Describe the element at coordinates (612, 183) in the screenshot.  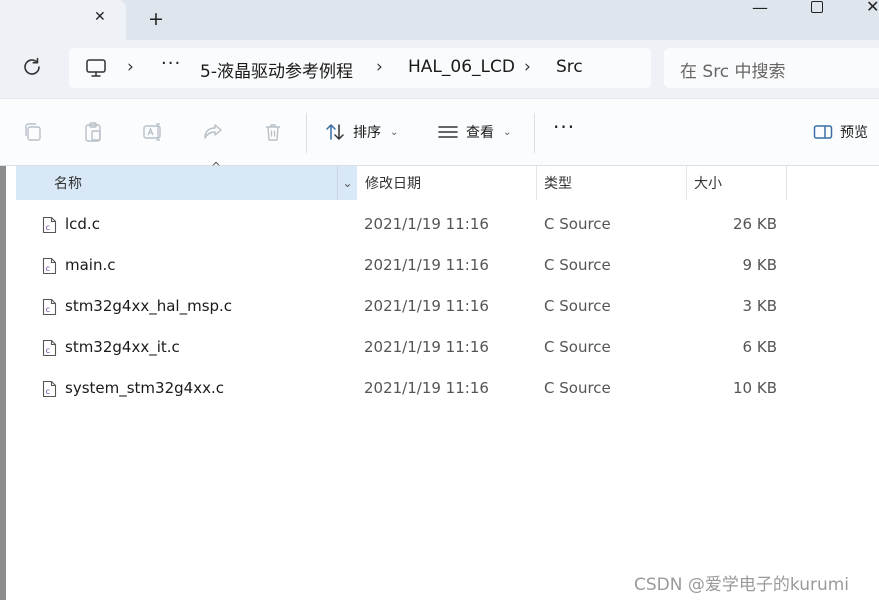
I see `column-header-type: 类型` at that location.